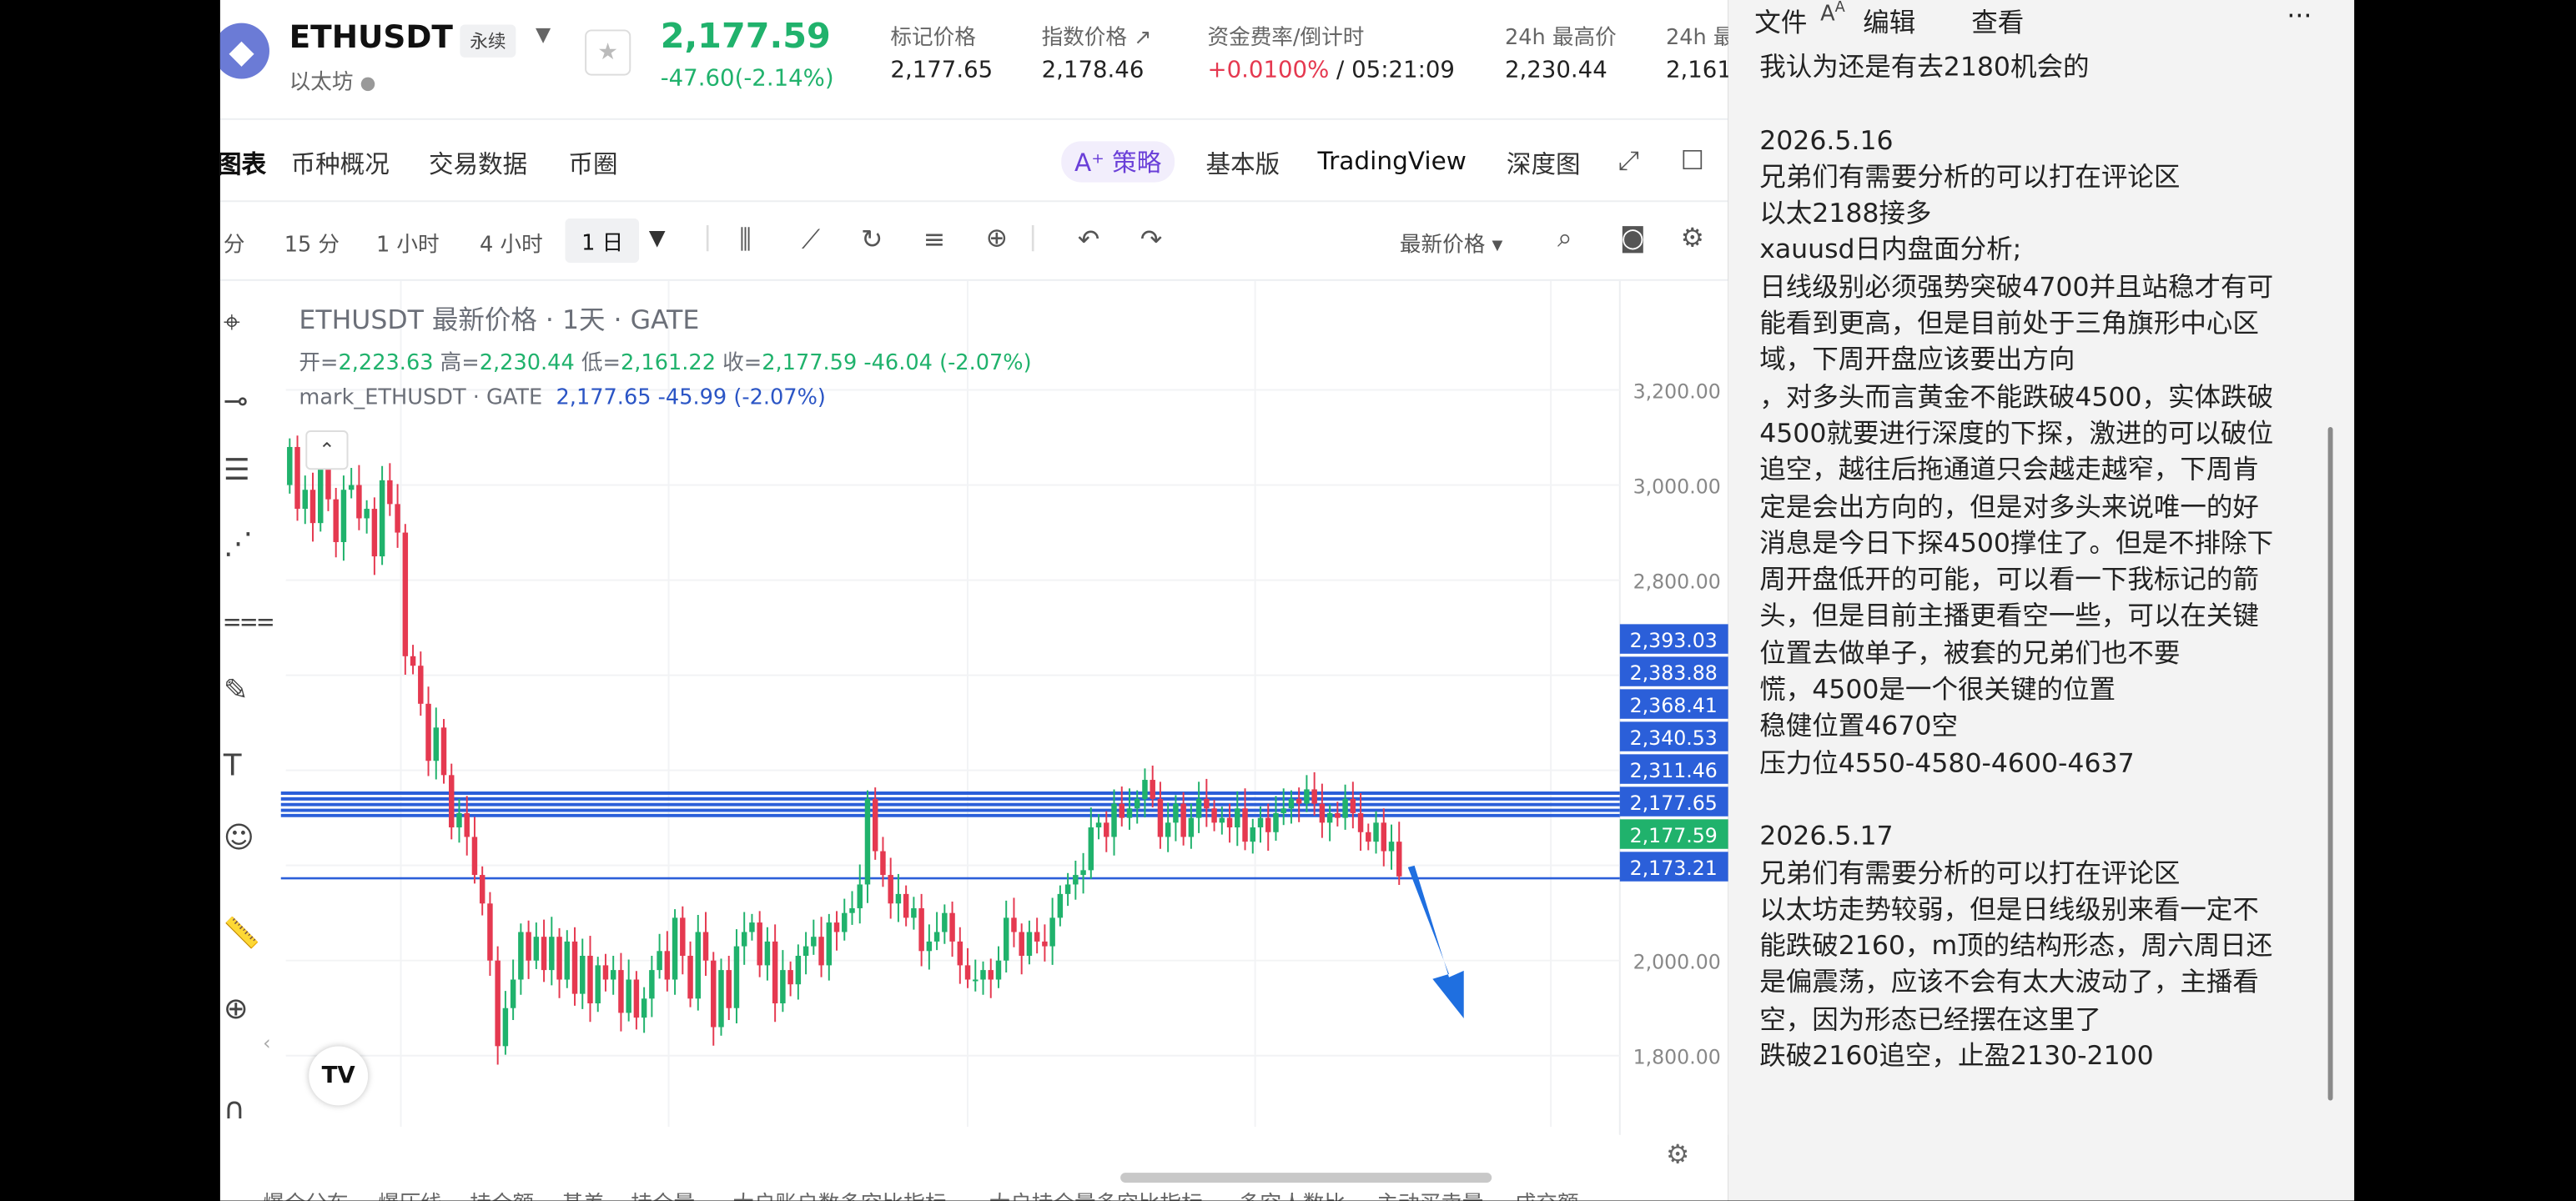 The width and height of the screenshot is (2576, 1201). I want to click on undo-icon: ↶, so click(1088, 239).